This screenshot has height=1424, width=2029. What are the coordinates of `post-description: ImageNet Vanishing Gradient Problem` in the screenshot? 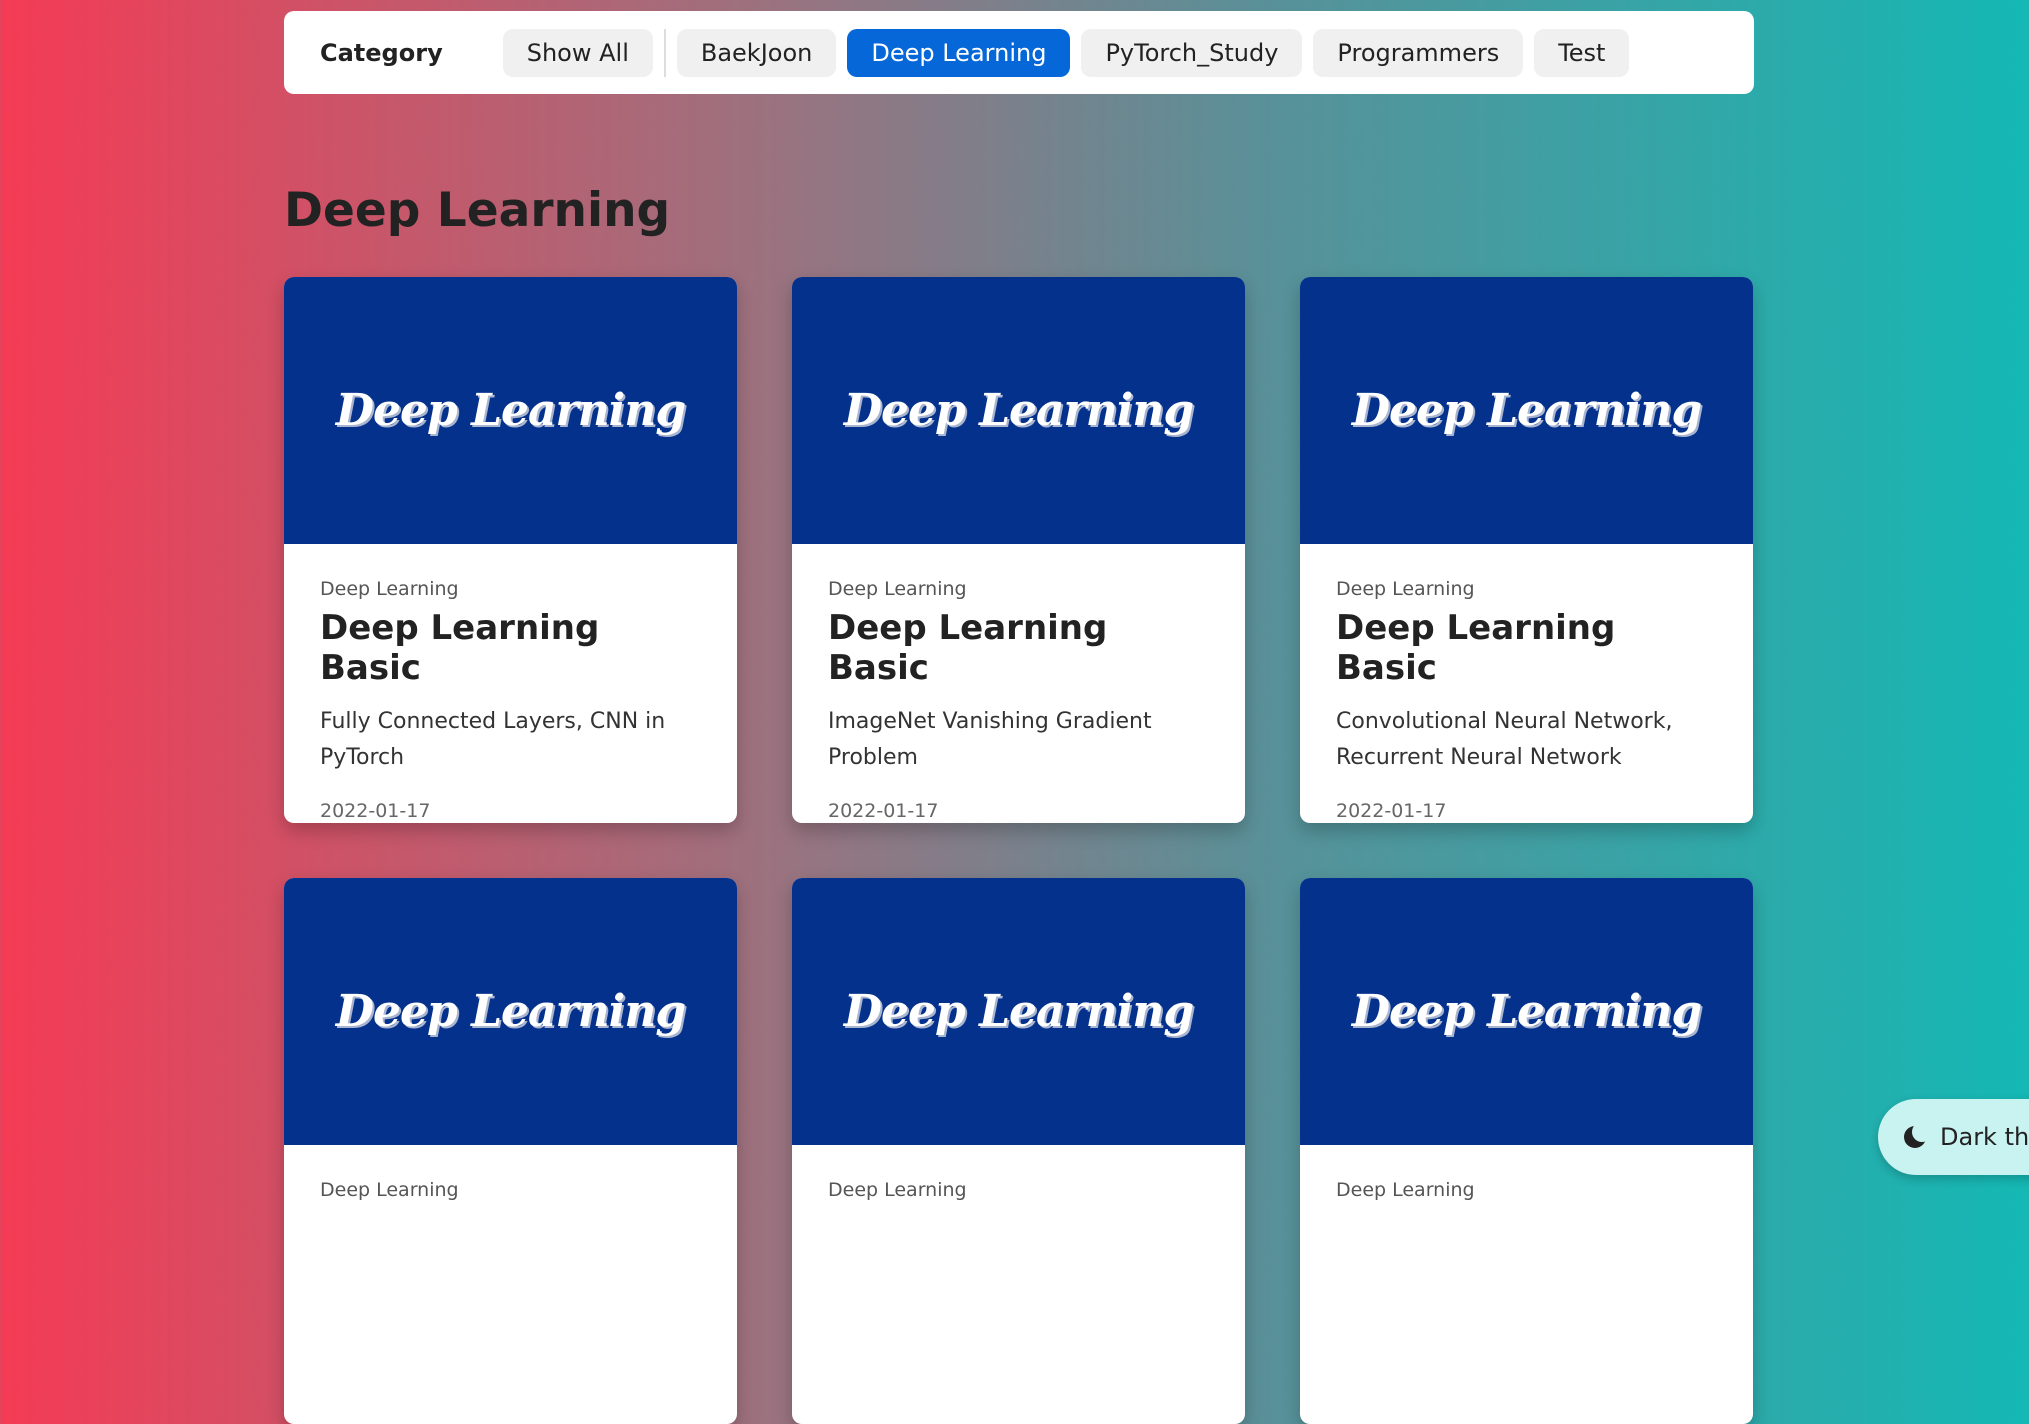 It's located at (990, 739).